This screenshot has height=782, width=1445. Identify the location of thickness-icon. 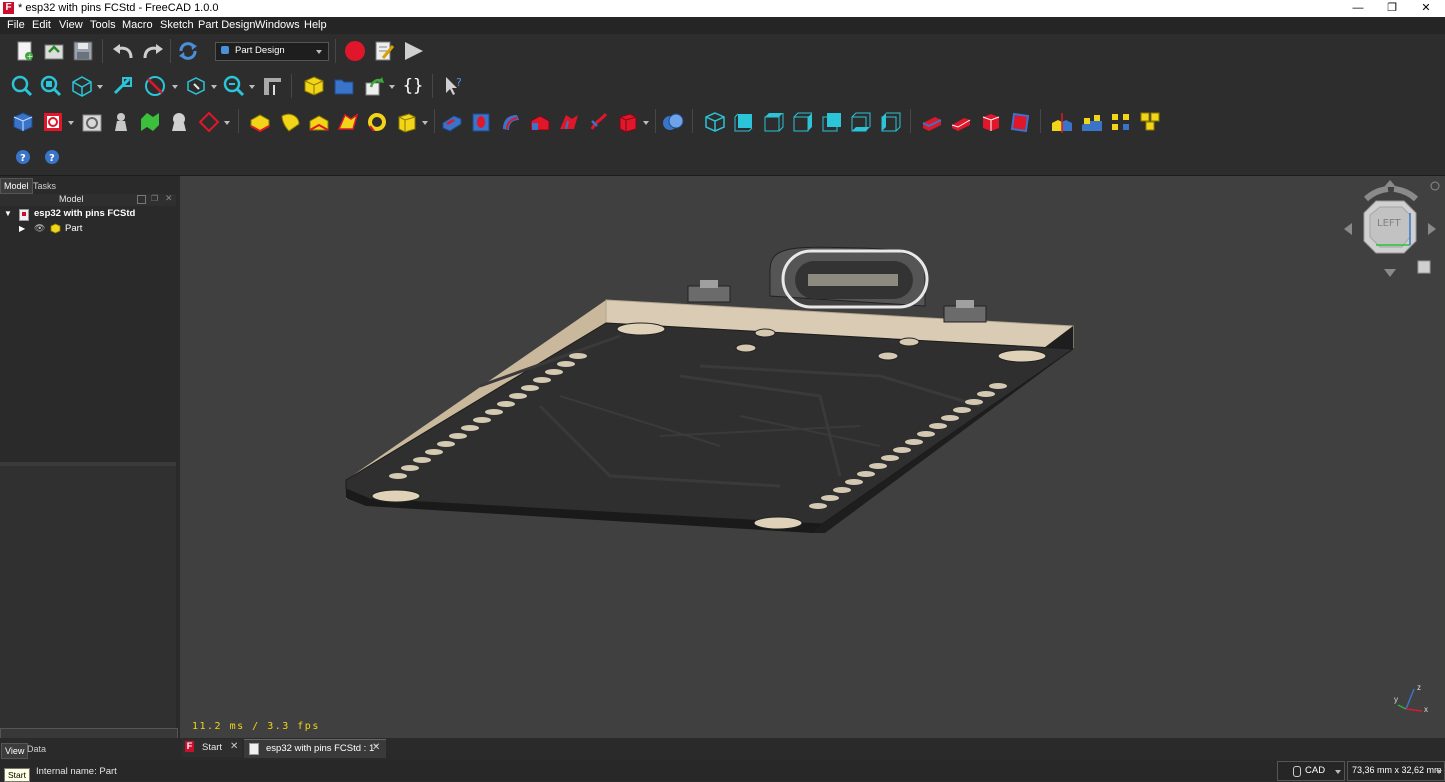
(1020, 122).